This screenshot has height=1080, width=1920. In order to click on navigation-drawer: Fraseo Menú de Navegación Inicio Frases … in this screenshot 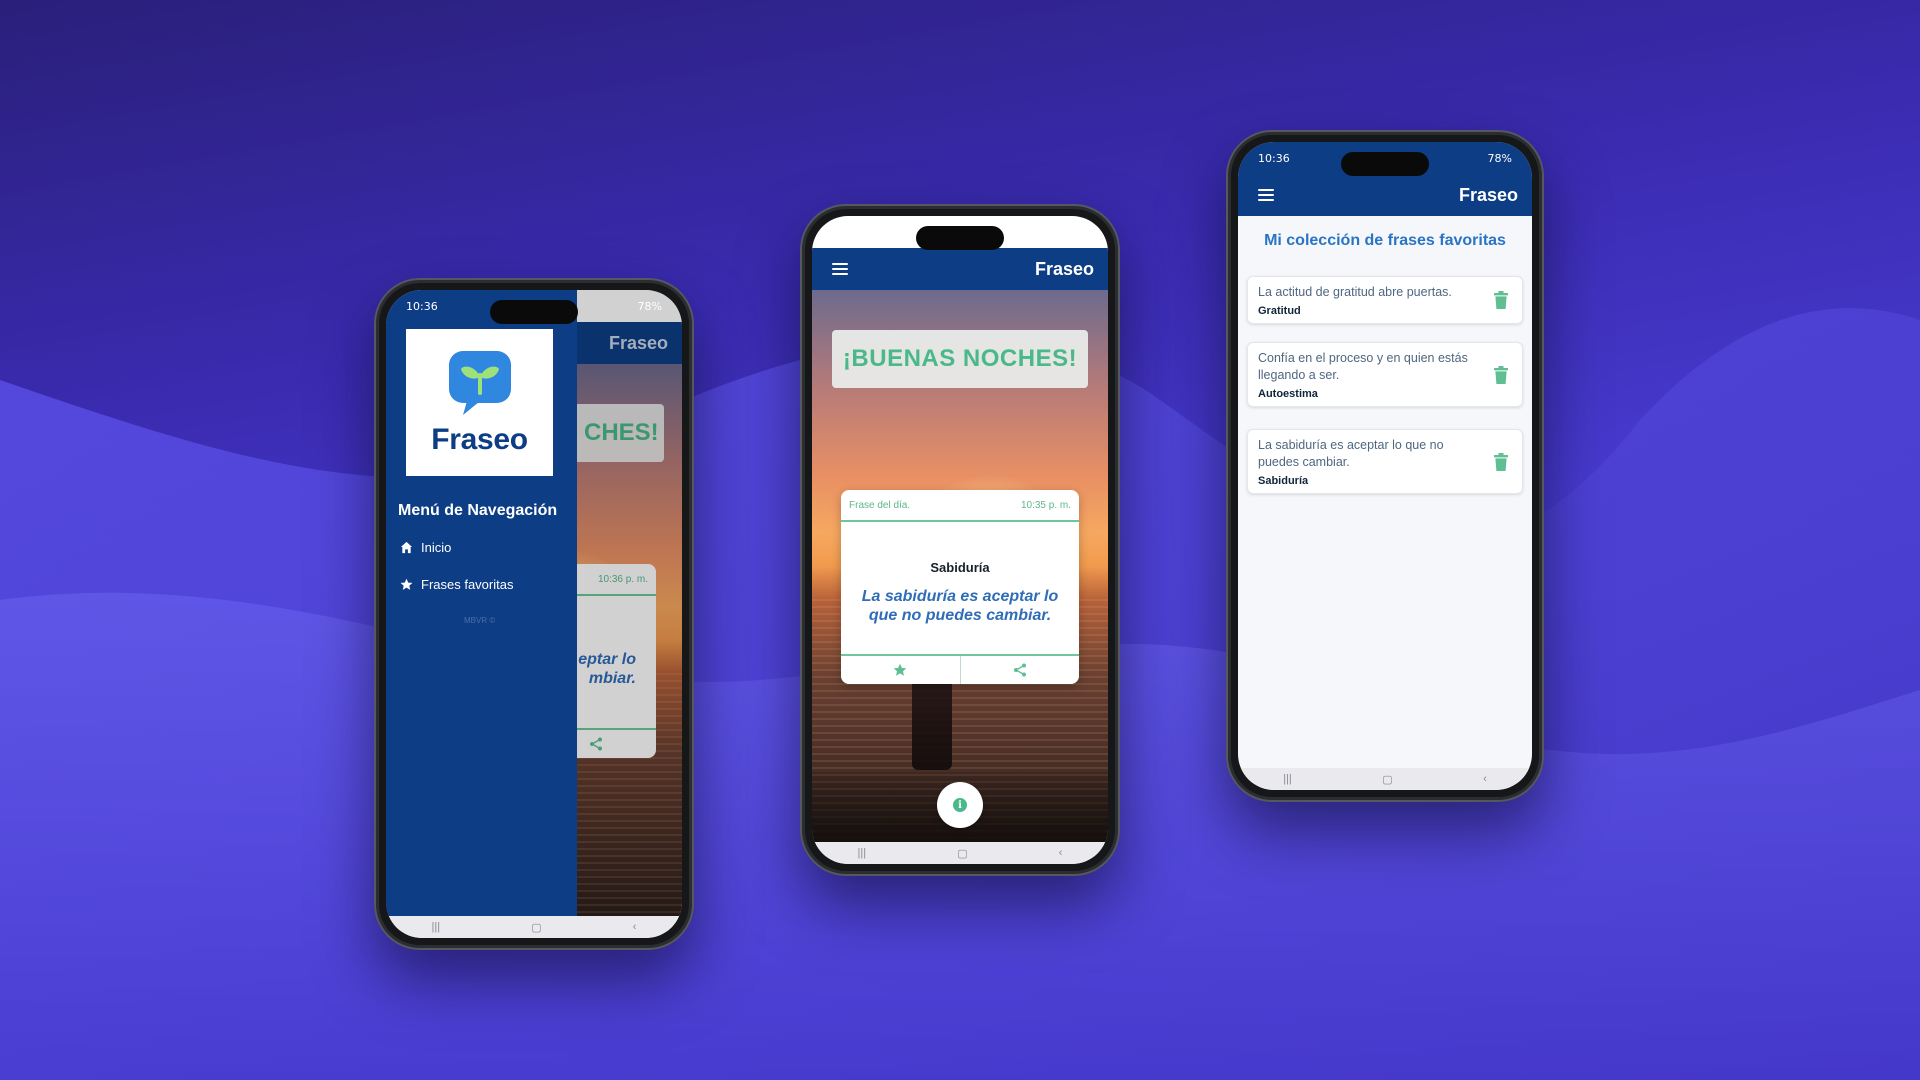, I will do `click(481, 603)`.